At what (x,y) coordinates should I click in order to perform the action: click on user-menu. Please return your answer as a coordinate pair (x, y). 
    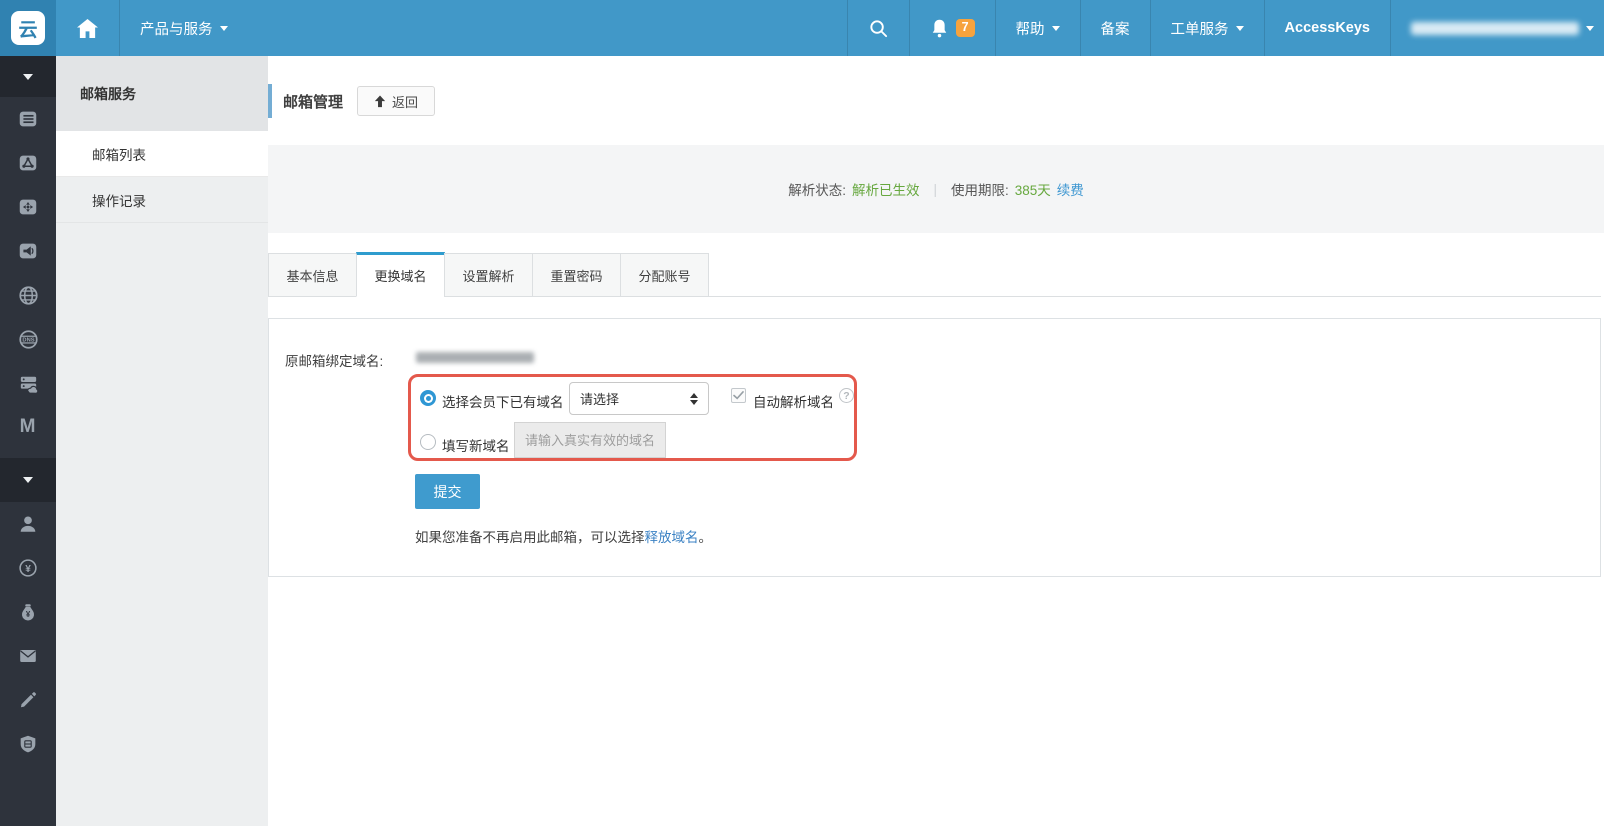
    Looking at the image, I should click on (1497, 28).